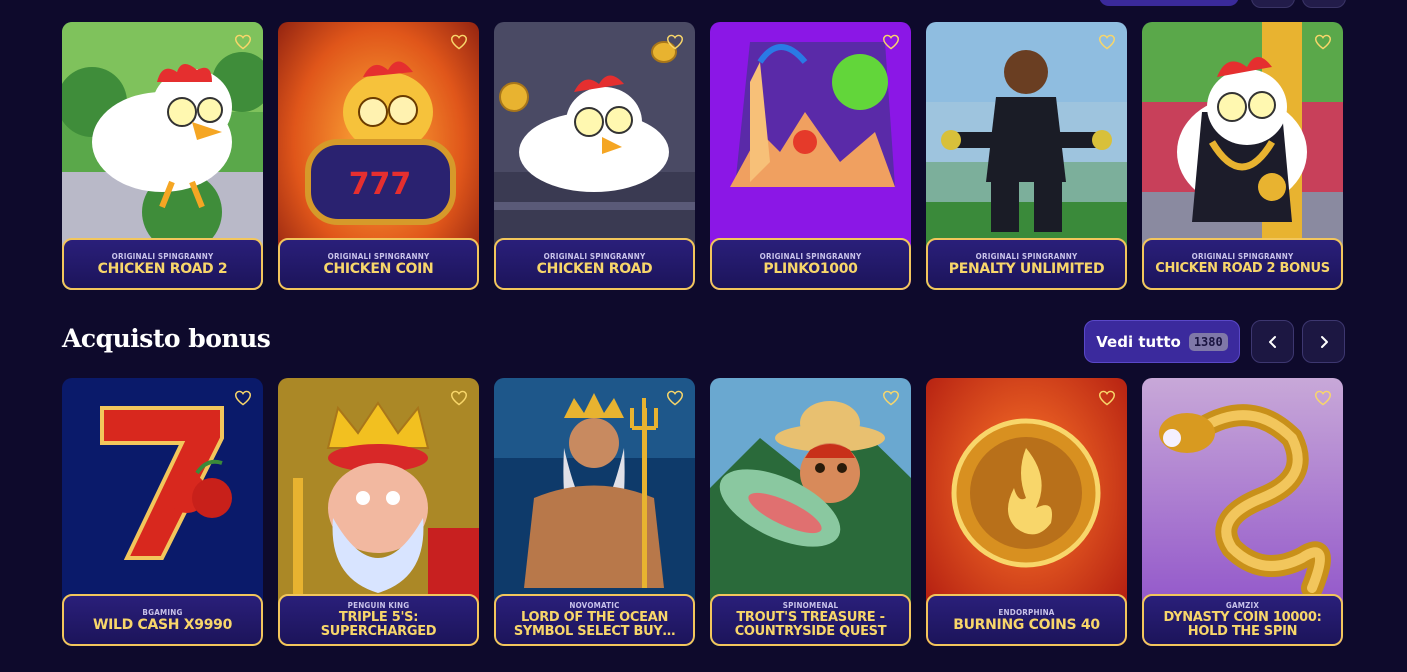  Describe the element at coordinates (594, 156) in the screenshot. I see `game-card: Originali Spingranny Chicken Road` at that location.